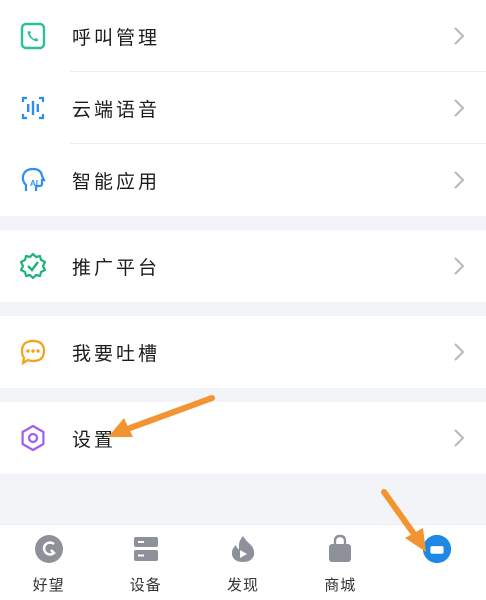  I want to click on menu-item-settings: 设置, so click(243, 438).